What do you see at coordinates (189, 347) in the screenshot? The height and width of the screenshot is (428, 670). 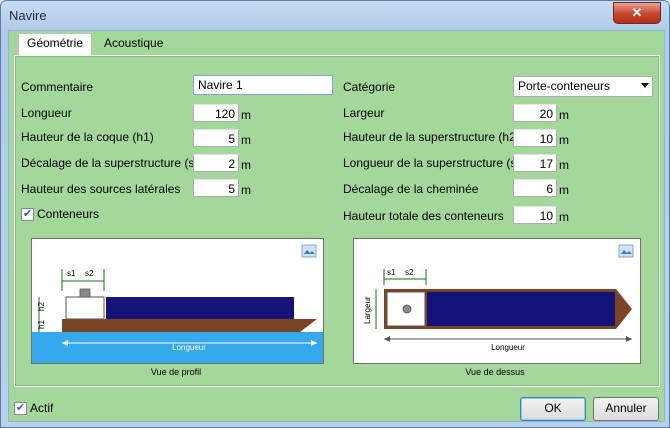 I see `profile-longueur-label: Longueur` at bounding box center [189, 347].